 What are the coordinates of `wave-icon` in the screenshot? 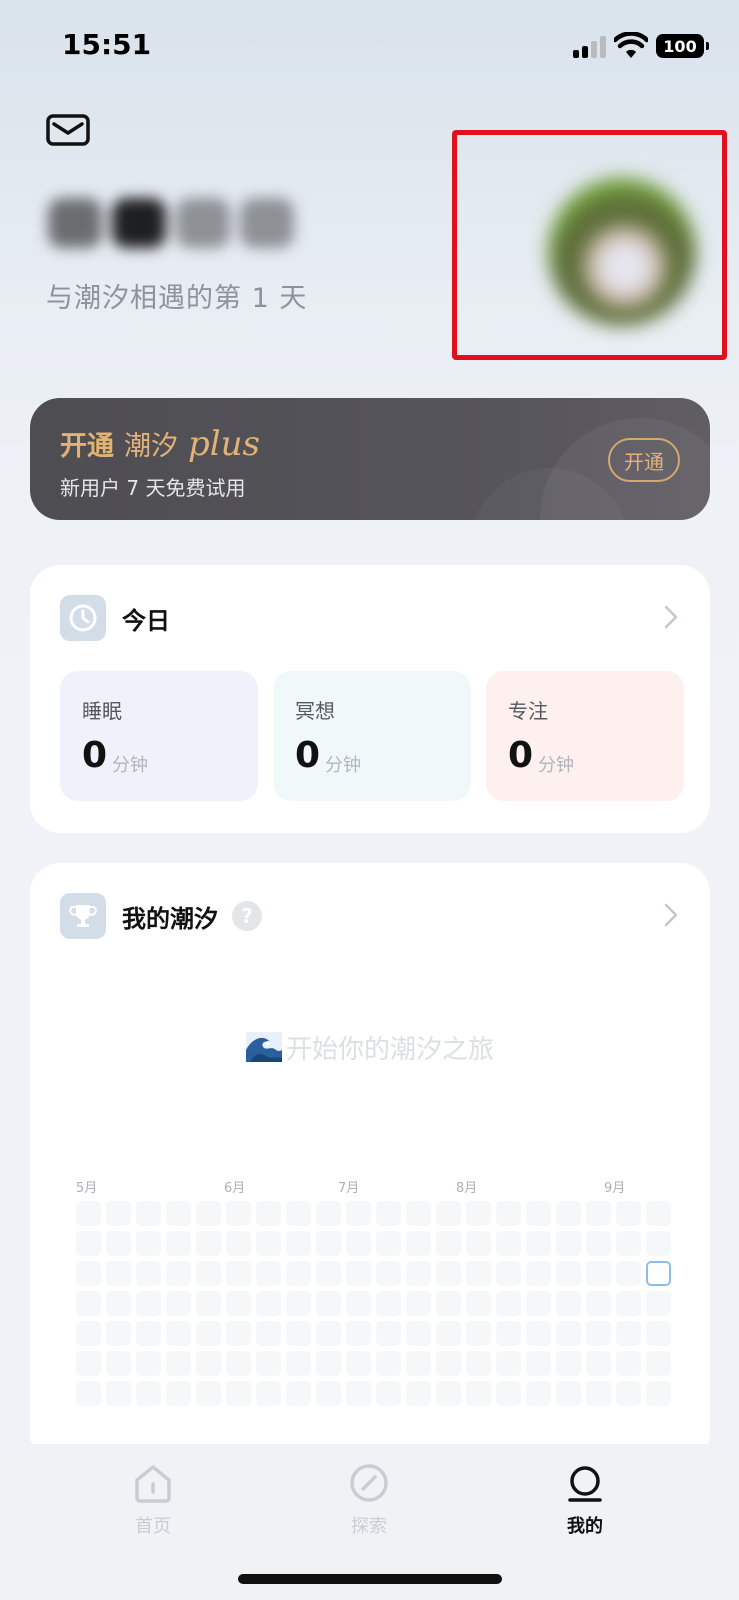 It's located at (263, 1047).